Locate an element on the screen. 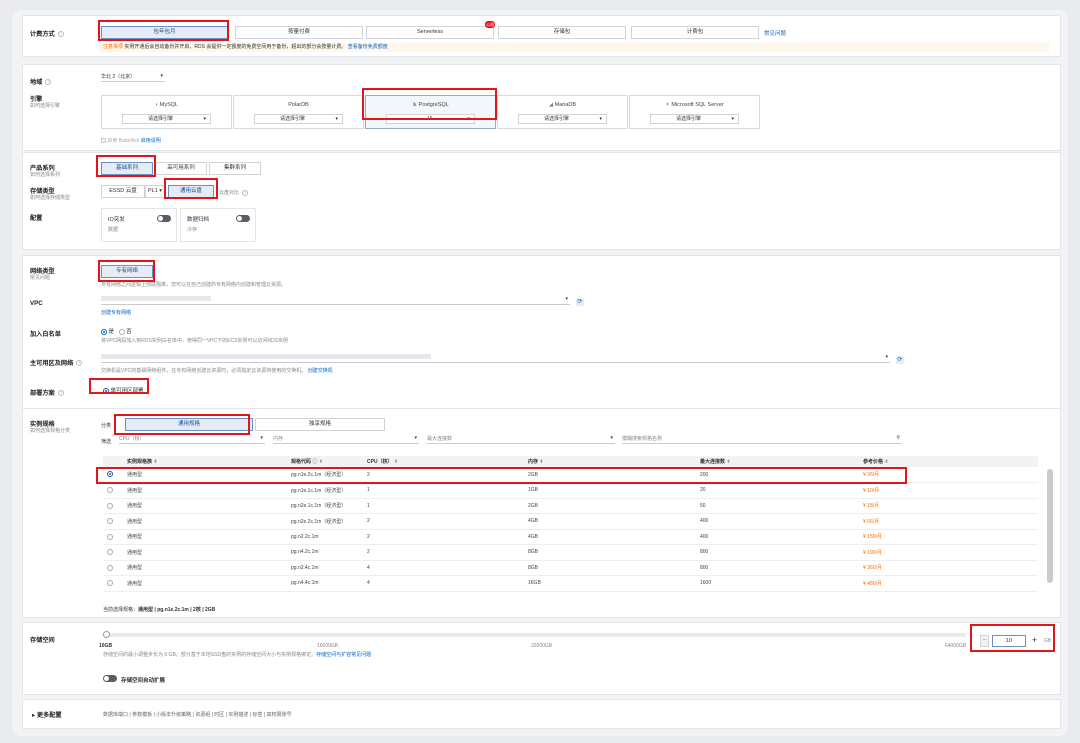 This screenshot has height=743, width=1080. deploy-radio is located at coordinates (106, 390).